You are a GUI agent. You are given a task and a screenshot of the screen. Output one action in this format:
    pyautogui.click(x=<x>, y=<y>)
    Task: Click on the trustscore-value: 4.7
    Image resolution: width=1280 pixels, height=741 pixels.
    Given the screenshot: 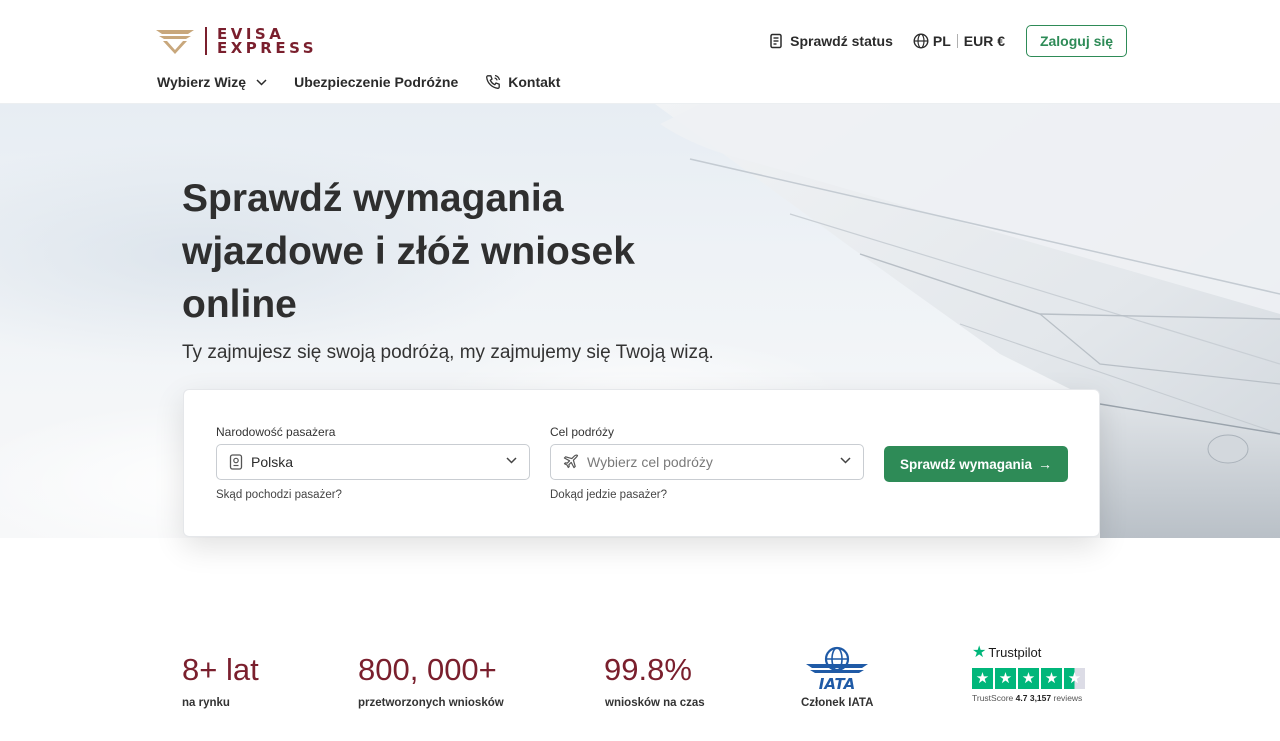 What is the action you would take?
    pyautogui.click(x=1021, y=698)
    